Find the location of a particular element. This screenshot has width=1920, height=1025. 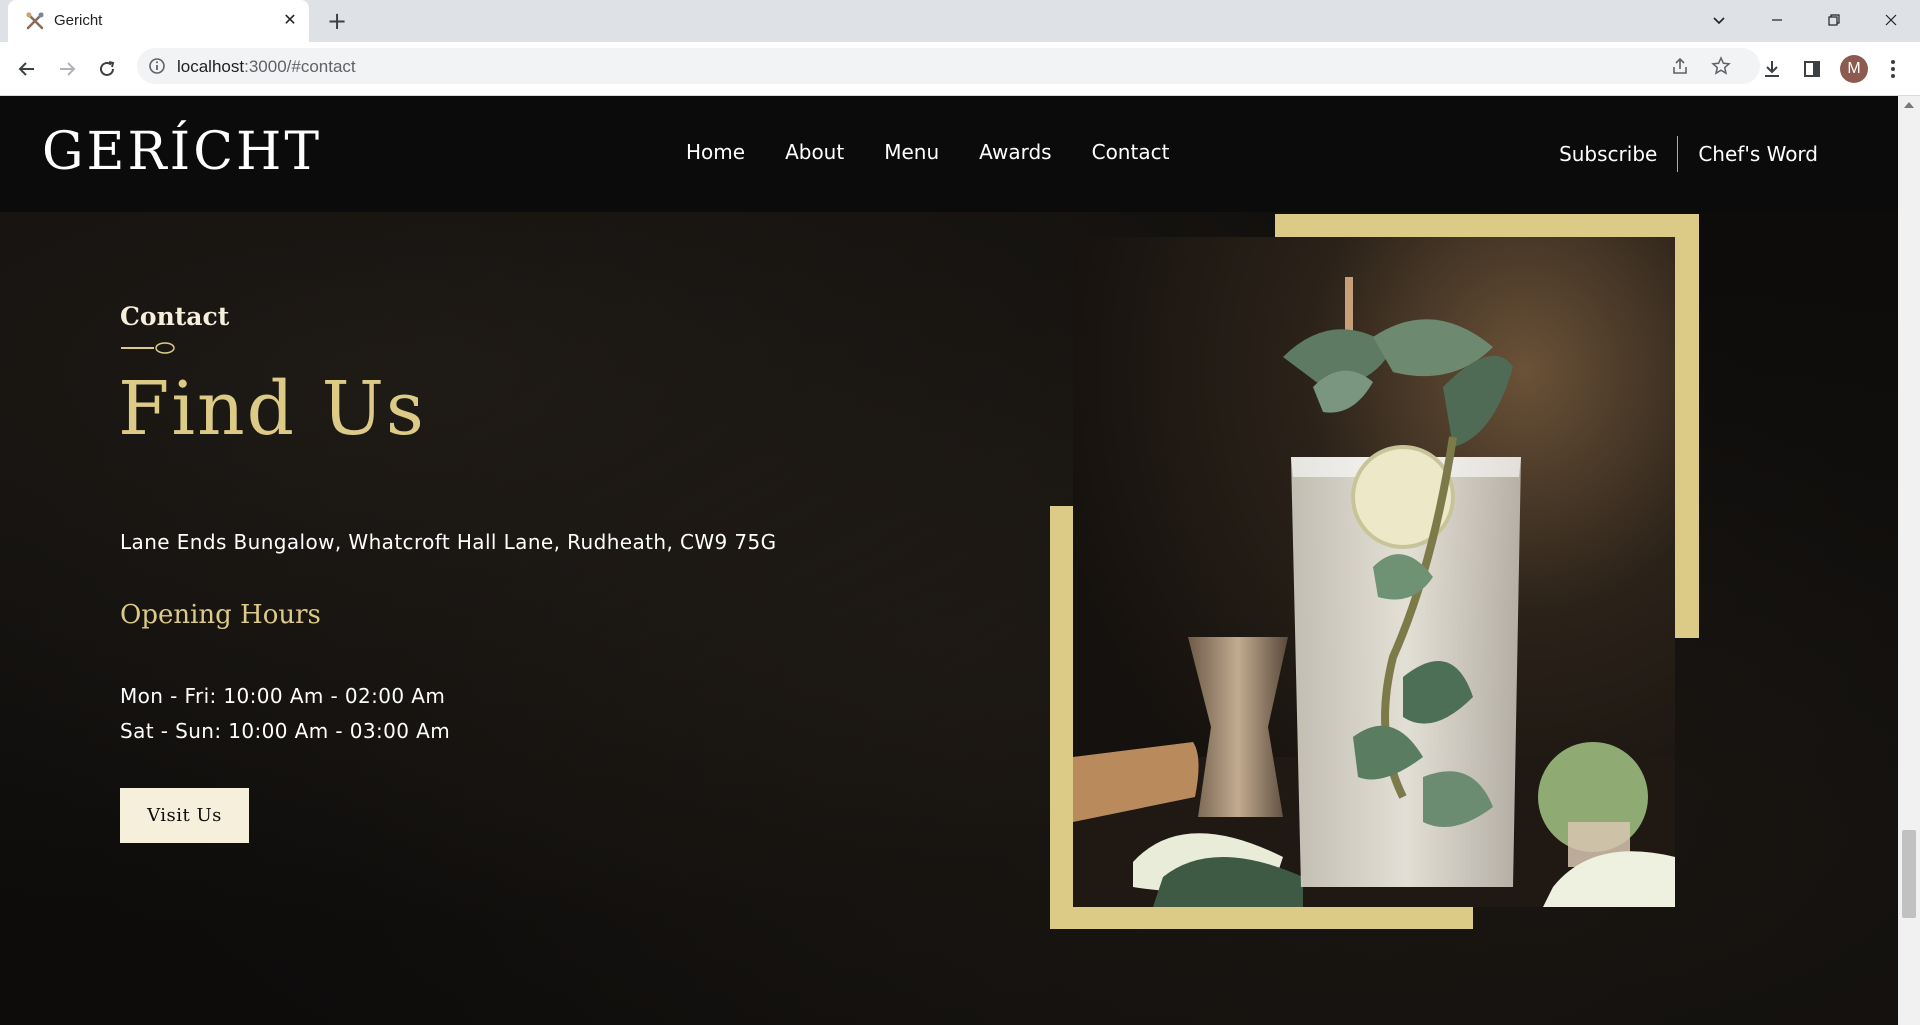

browser-toolbar: localhost:3000/#contact is located at coordinates (960, 69).